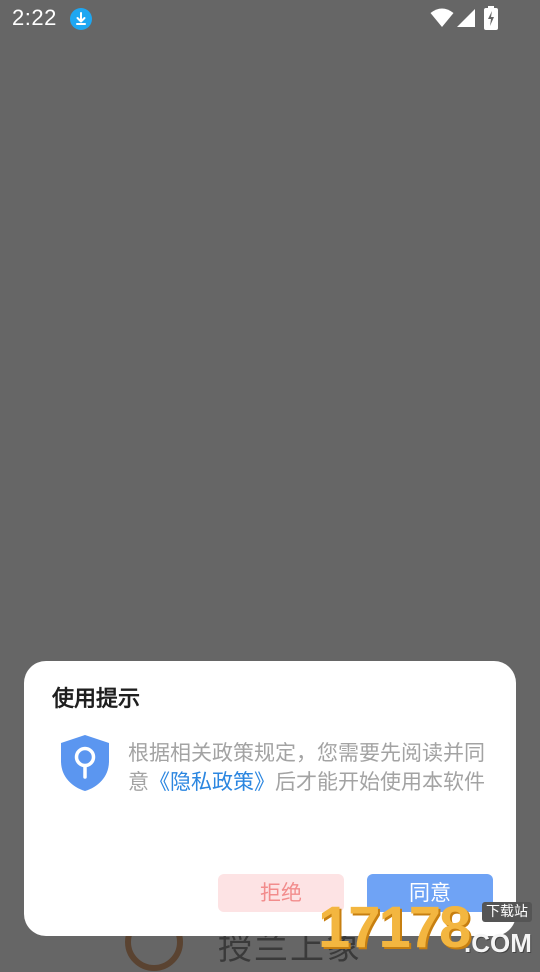 Image resolution: width=540 pixels, height=972 pixels. Describe the element at coordinates (507, 912) in the screenshot. I see `watermark-badge: 下载站` at that location.